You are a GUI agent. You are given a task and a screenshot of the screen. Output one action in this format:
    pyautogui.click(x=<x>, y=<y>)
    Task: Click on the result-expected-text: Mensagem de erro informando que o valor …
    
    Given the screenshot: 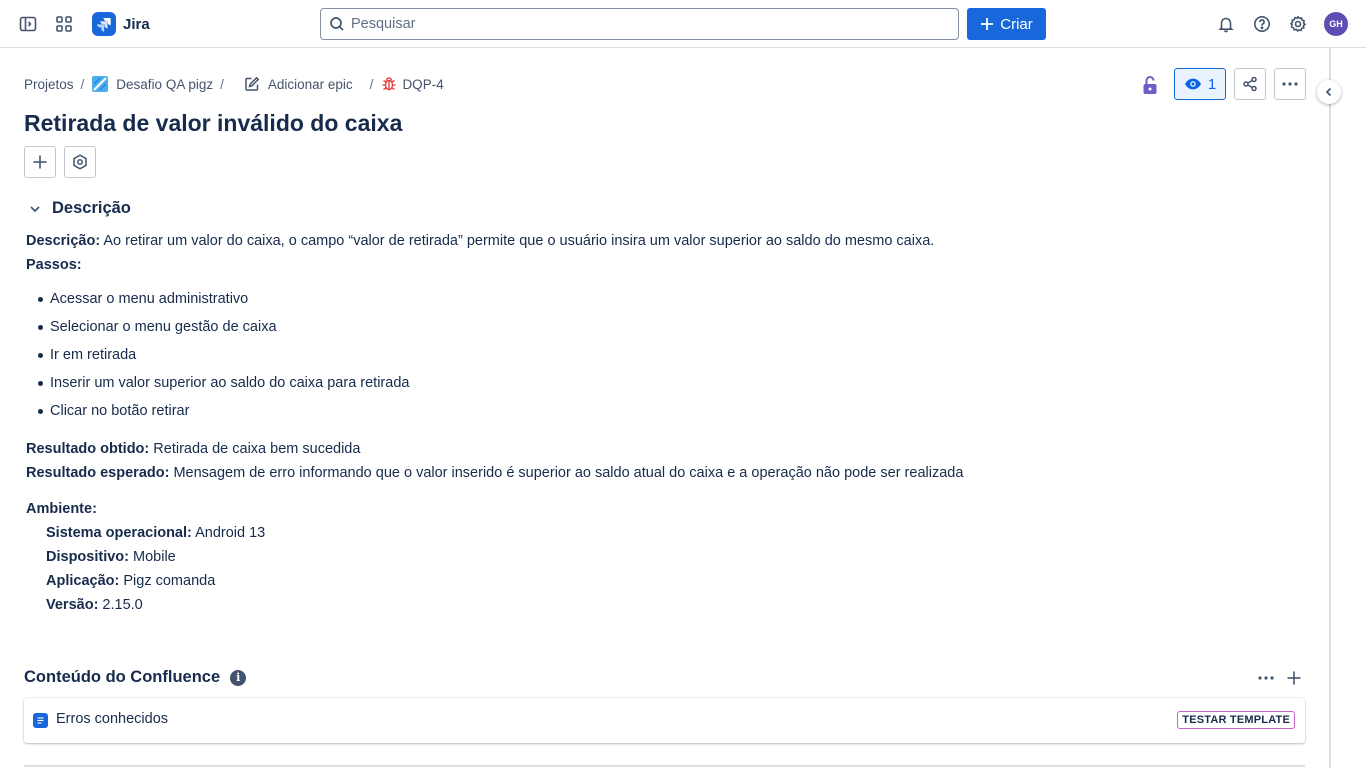 What is the action you would take?
    pyautogui.click(x=566, y=473)
    